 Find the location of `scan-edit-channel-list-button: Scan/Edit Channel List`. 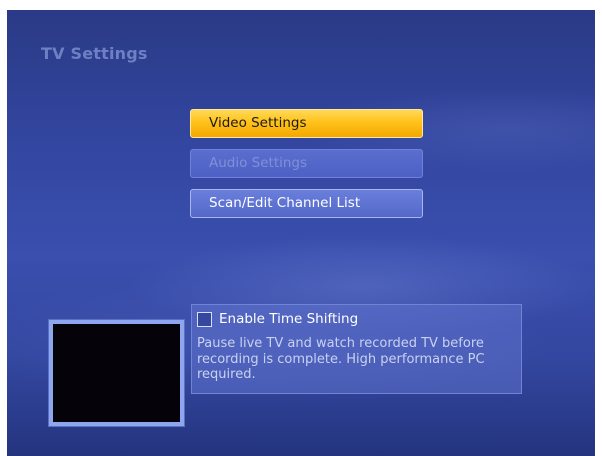

scan-edit-channel-list-button: Scan/Edit Channel List is located at coordinates (306, 203).